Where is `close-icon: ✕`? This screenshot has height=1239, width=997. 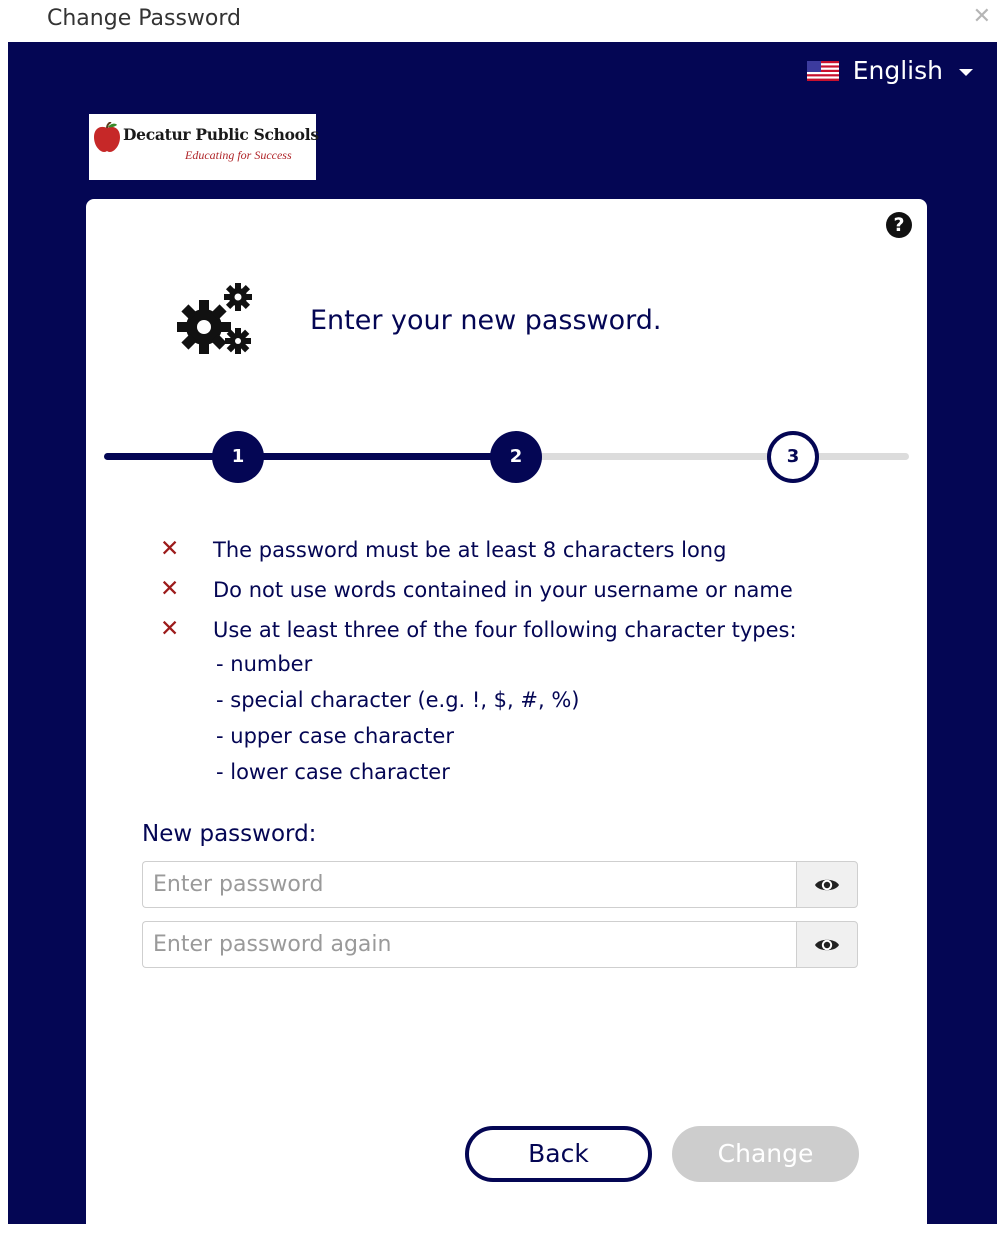
close-icon: ✕ is located at coordinates (982, 16).